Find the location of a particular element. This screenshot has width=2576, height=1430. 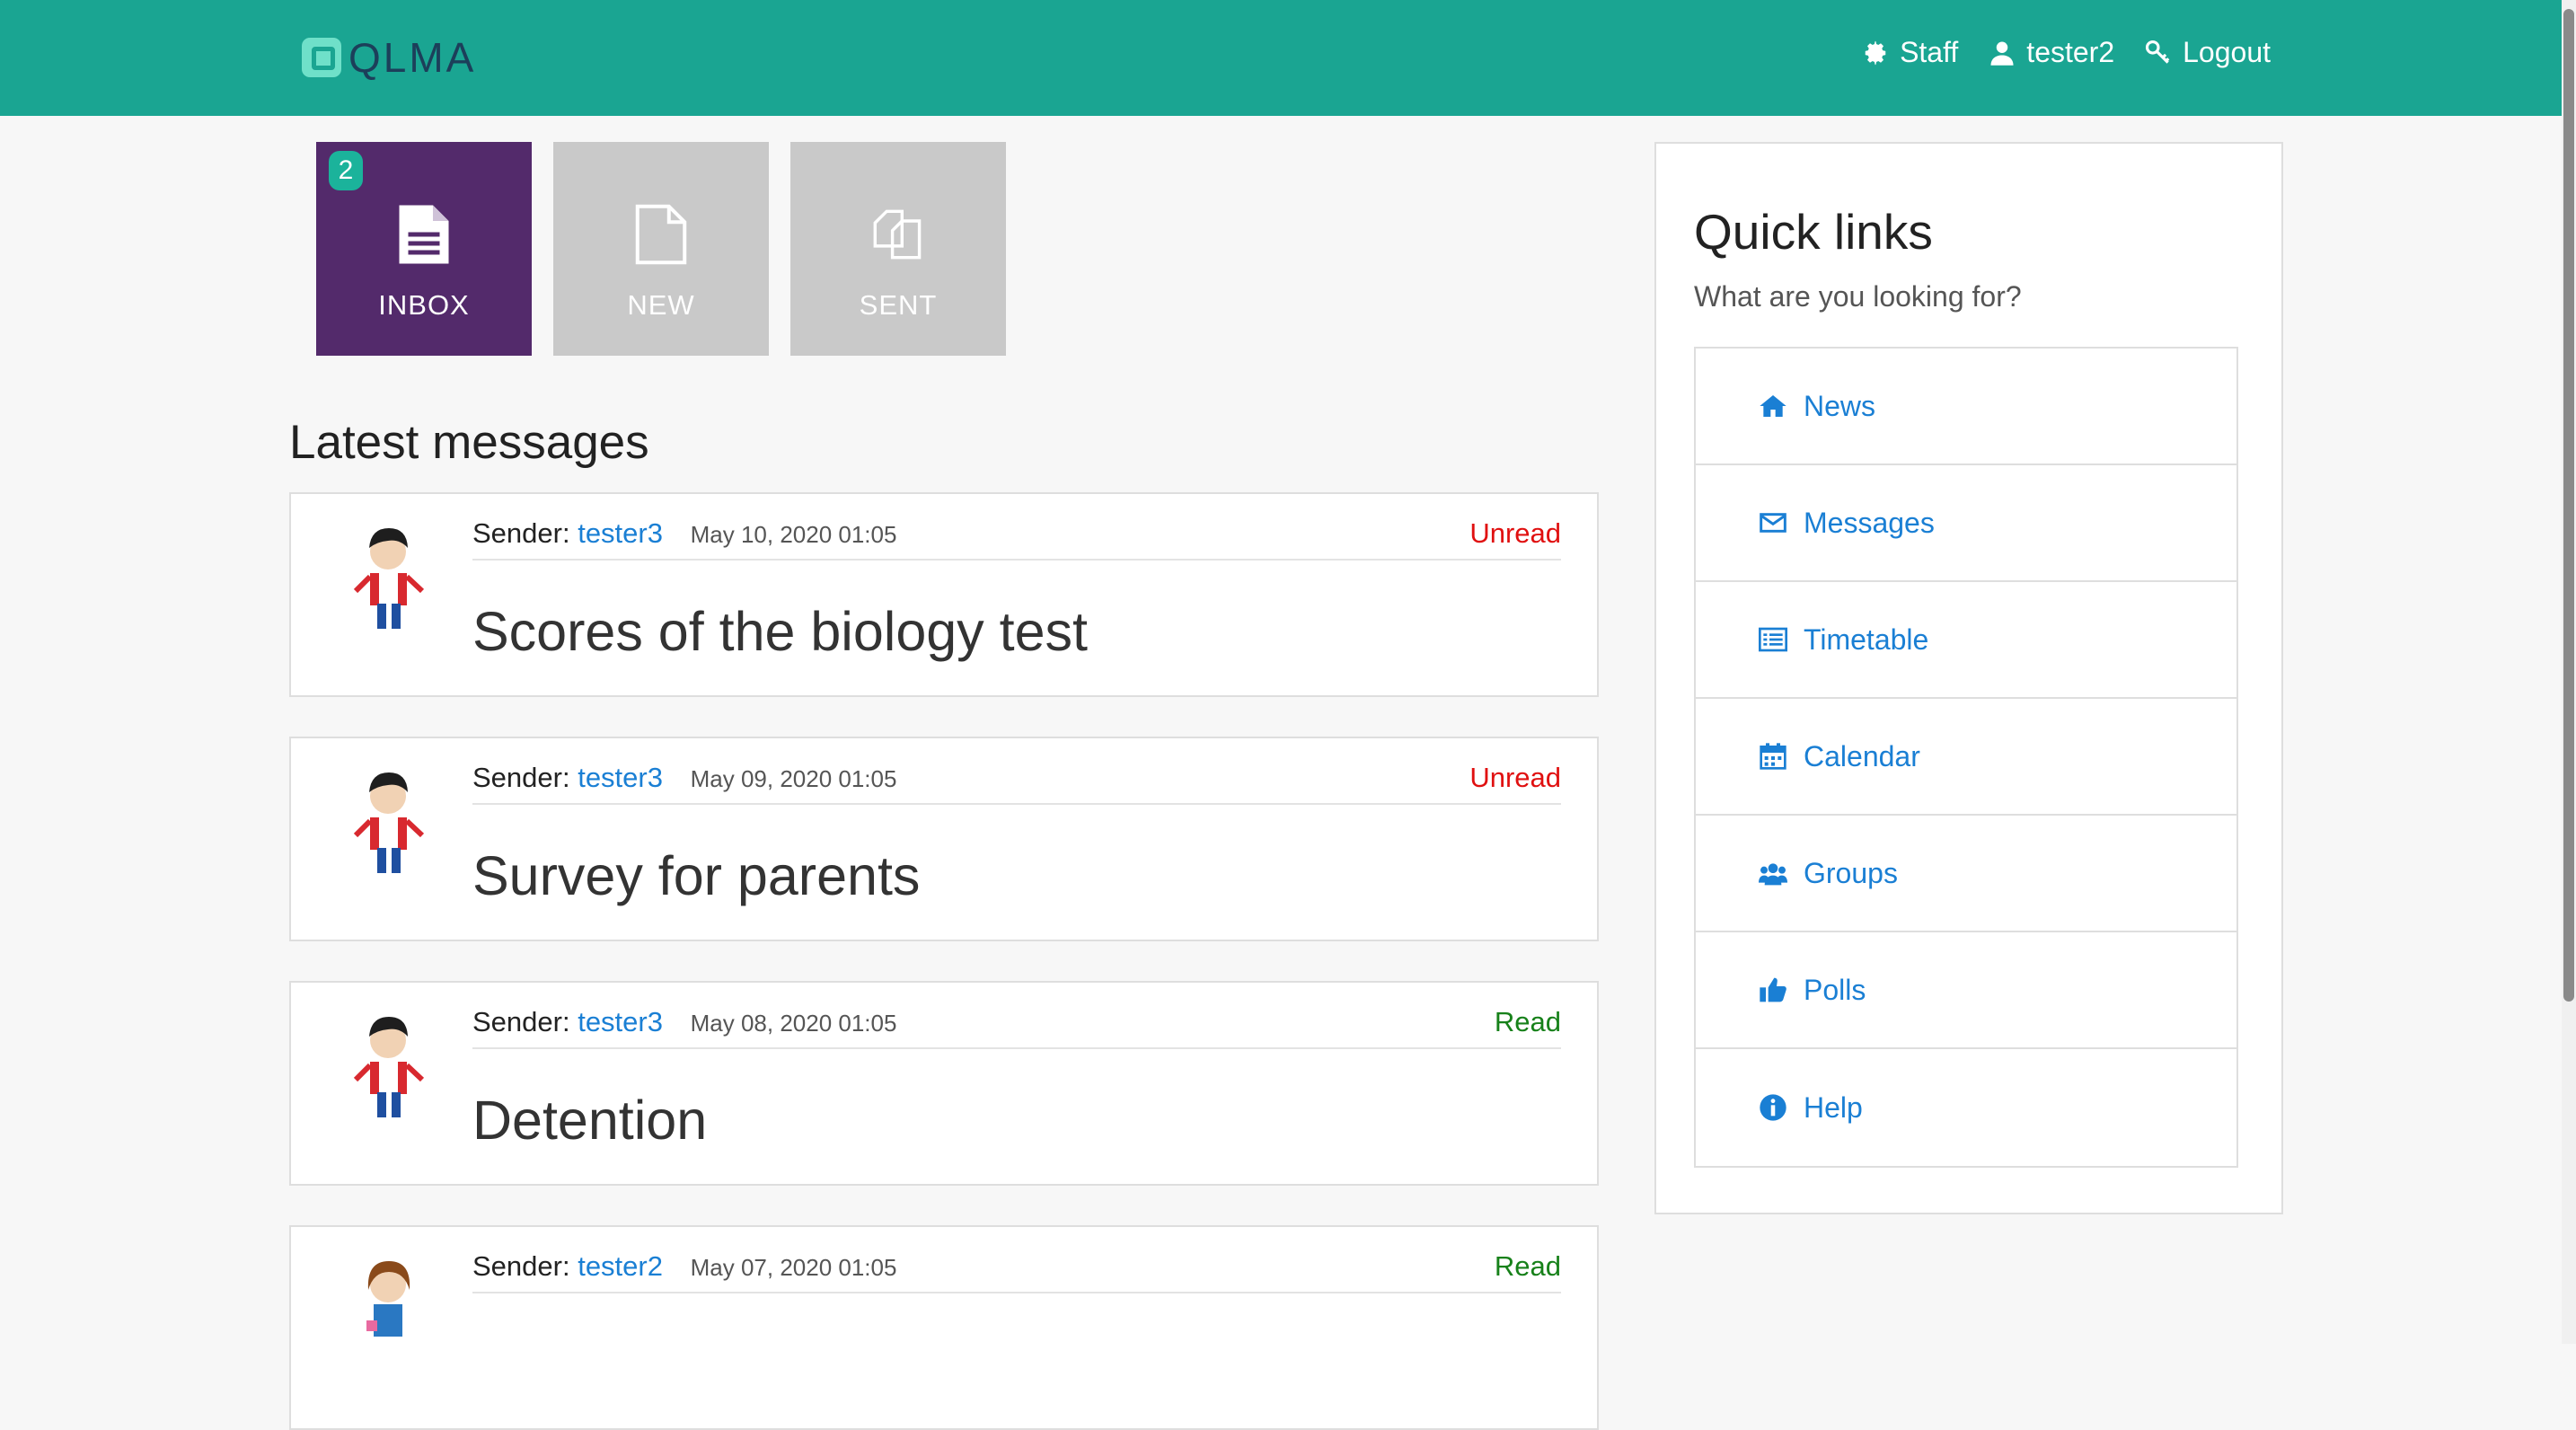

user-link: tester2 is located at coordinates (2051, 52).